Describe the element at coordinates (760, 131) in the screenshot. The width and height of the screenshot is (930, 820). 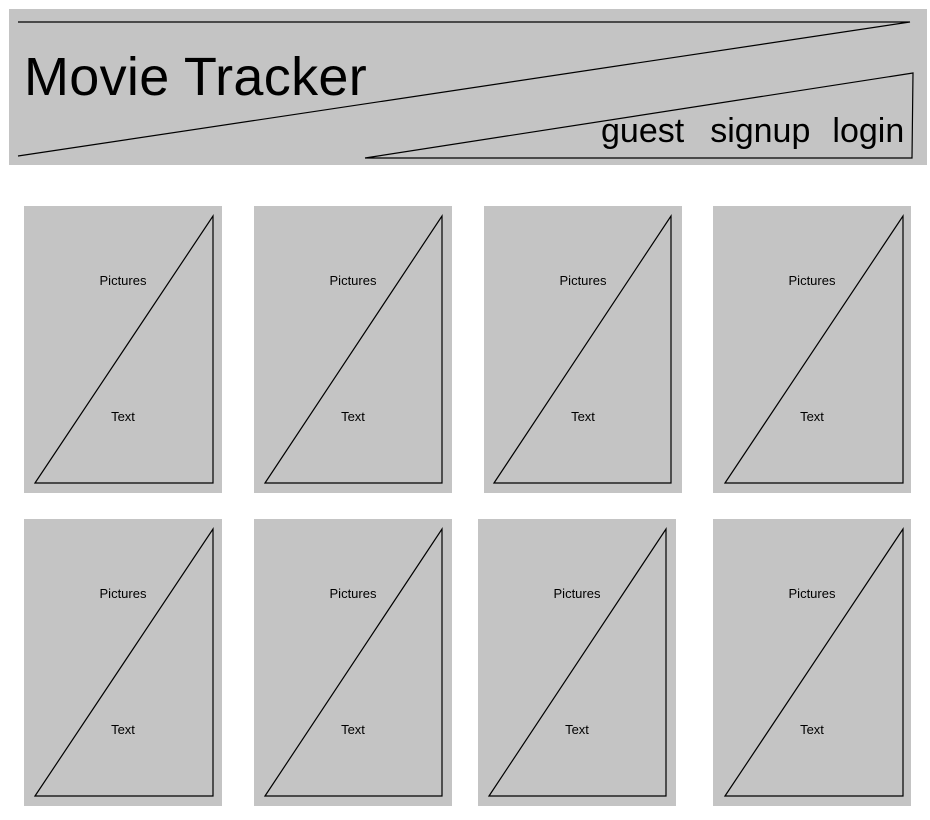
I see `nav-signup-link: signup` at that location.